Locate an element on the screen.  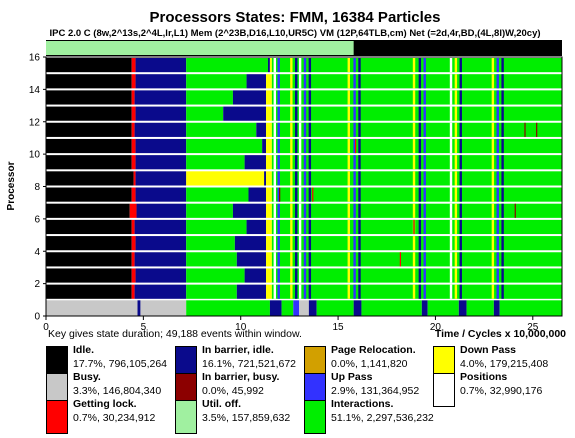
legend-label: Positions is located at coordinates (484, 377).